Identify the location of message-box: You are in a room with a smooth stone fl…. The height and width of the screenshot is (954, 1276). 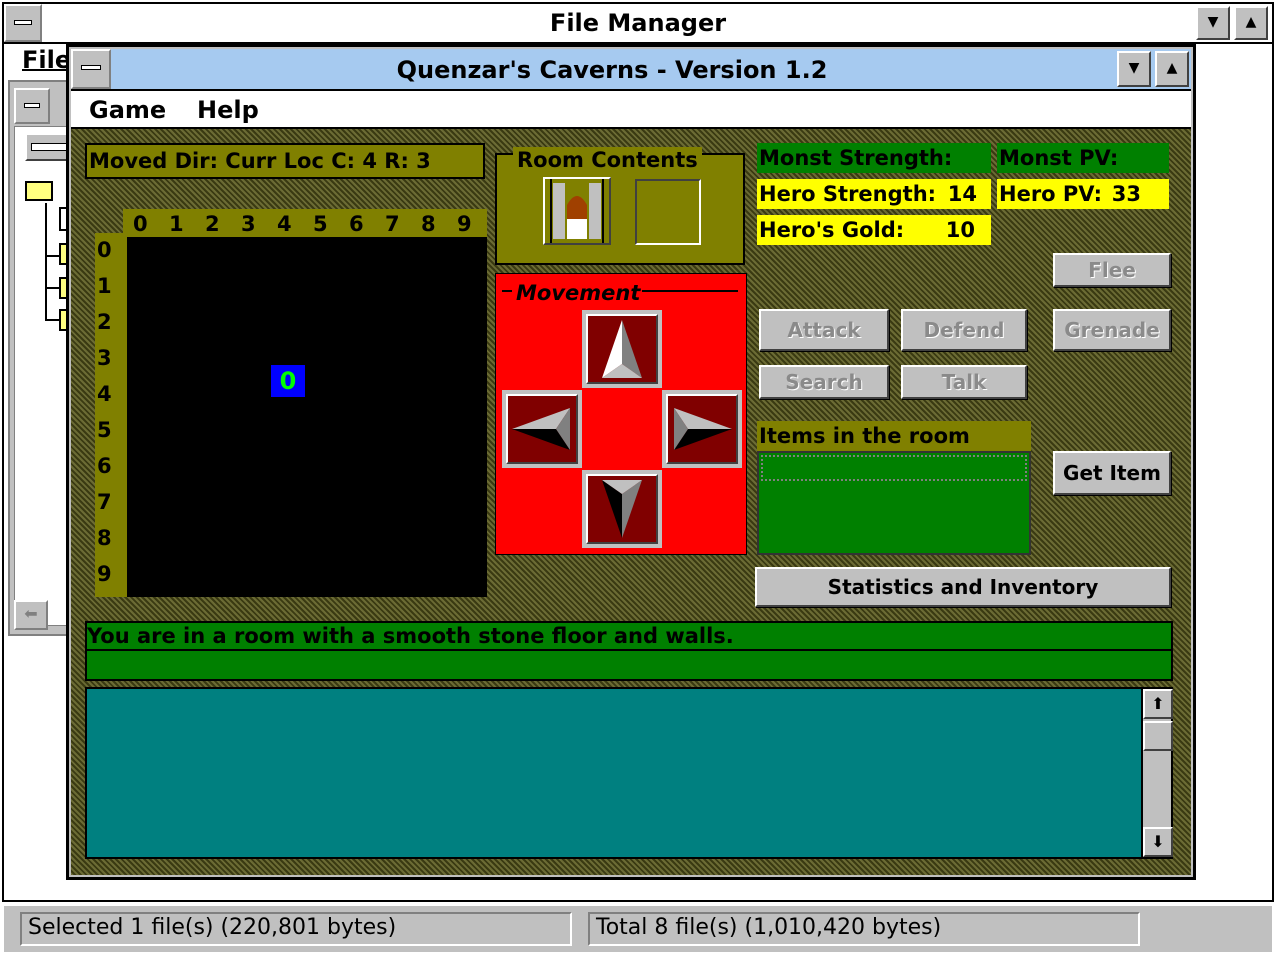
(629, 651).